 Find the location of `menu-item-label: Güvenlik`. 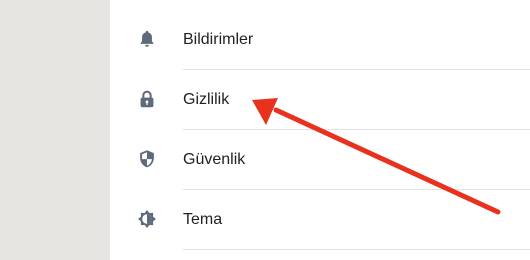

menu-item-label: Güvenlik is located at coordinates (214, 159).